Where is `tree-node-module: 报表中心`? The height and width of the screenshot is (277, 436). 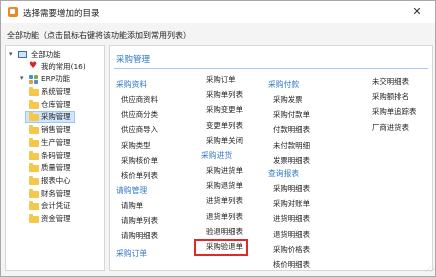
tree-node-module: 报表中心 is located at coordinates (56, 181).